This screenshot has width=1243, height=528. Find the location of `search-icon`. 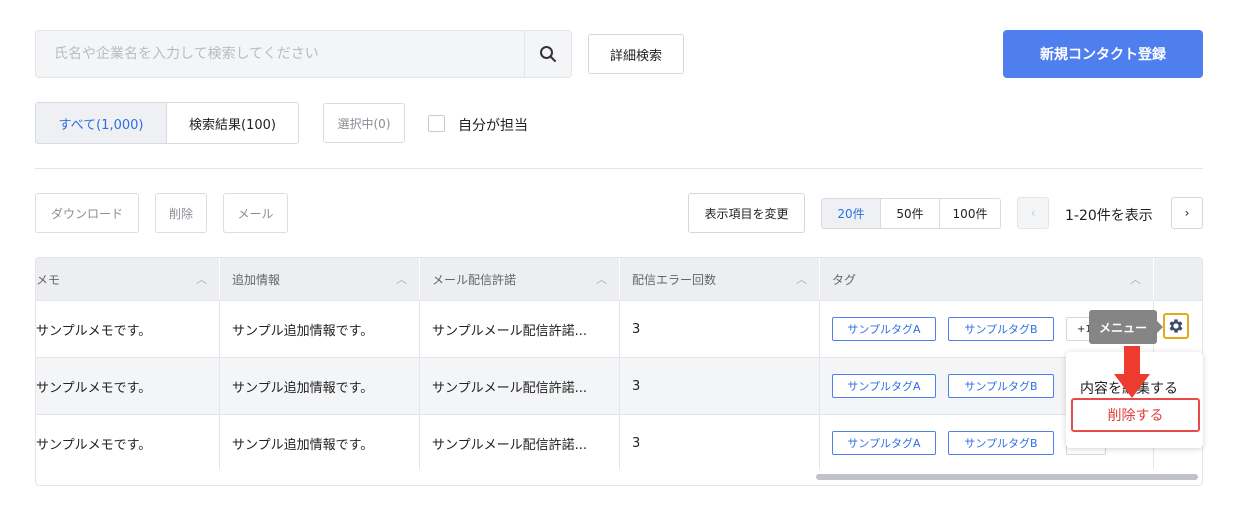

search-icon is located at coordinates (548, 54).